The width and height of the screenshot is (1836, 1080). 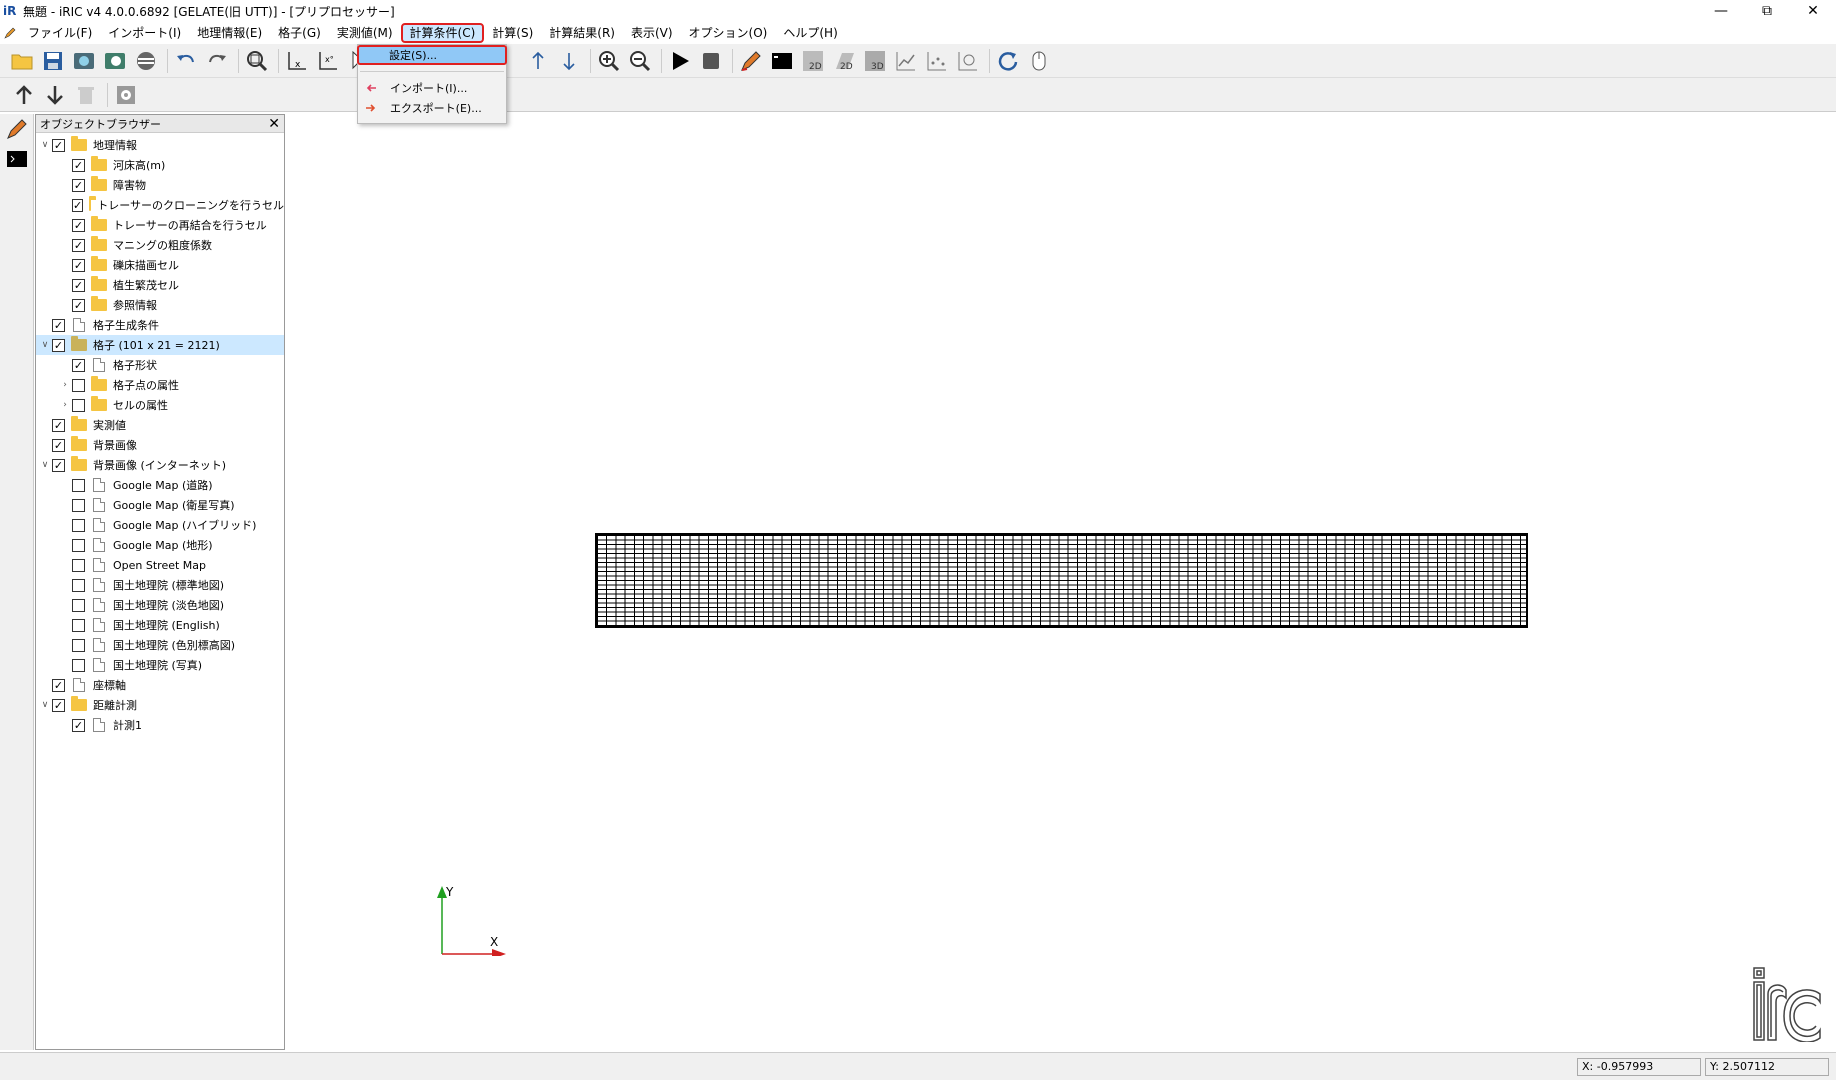 I want to click on menu-help: ヘルプ(H), so click(x=810, y=33).